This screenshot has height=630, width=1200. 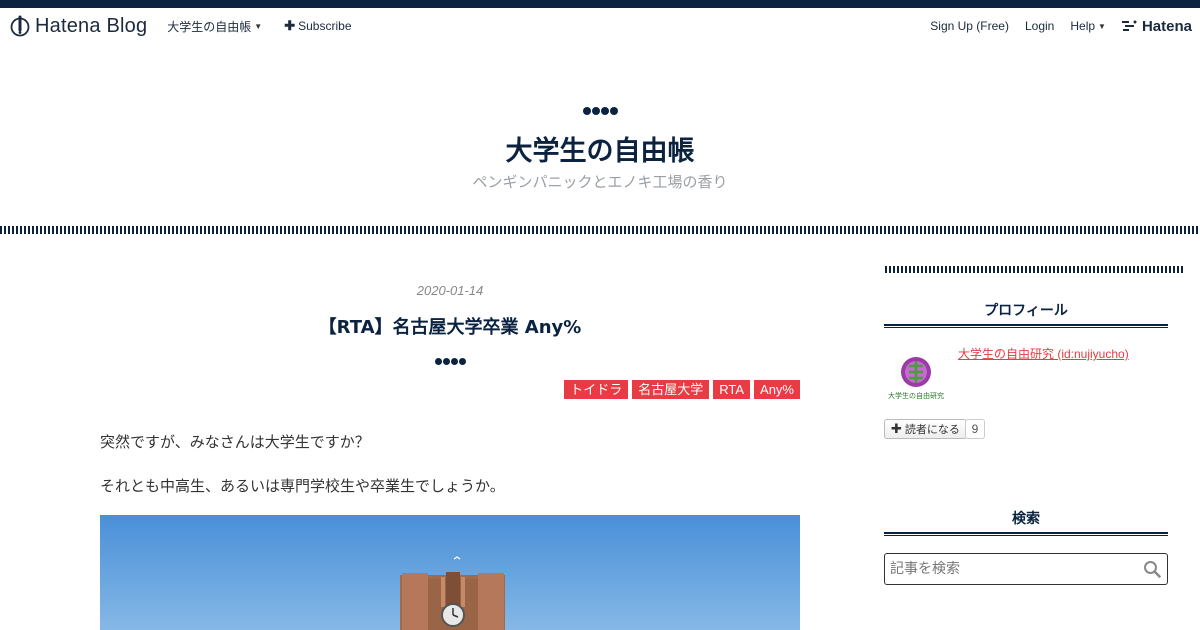 I want to click on help-dropdown: Help ▼, so click(x=1088, y=26).